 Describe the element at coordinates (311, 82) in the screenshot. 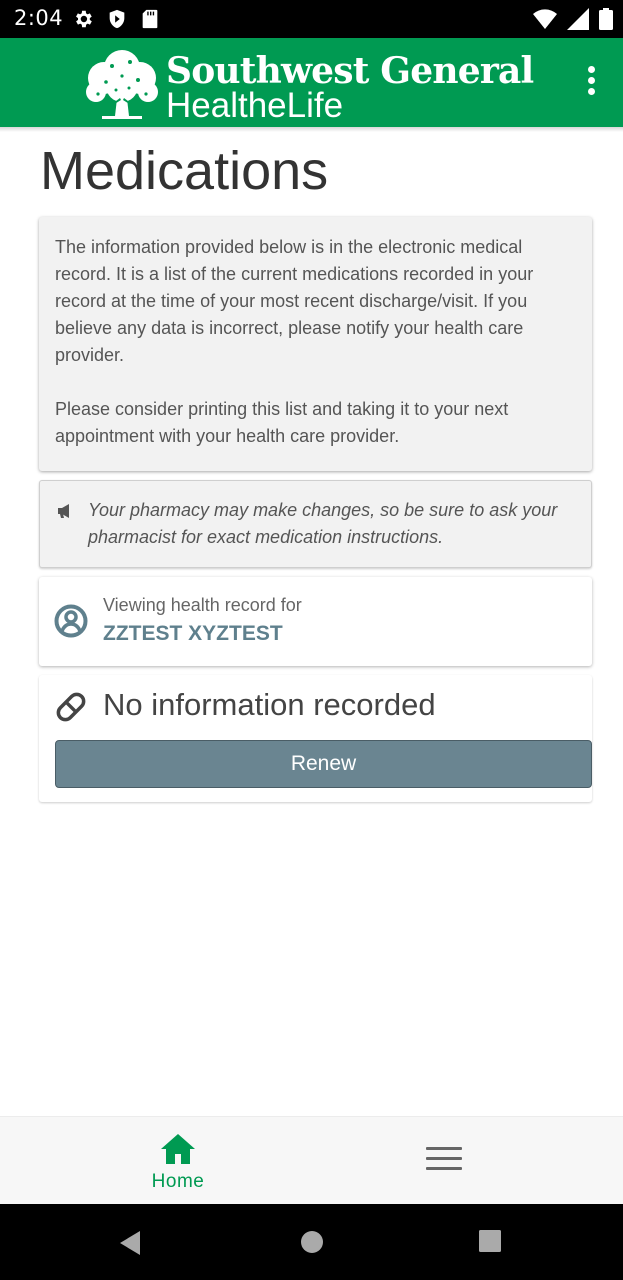

I see `app-header: Southwest General HealtheLife` at that location.